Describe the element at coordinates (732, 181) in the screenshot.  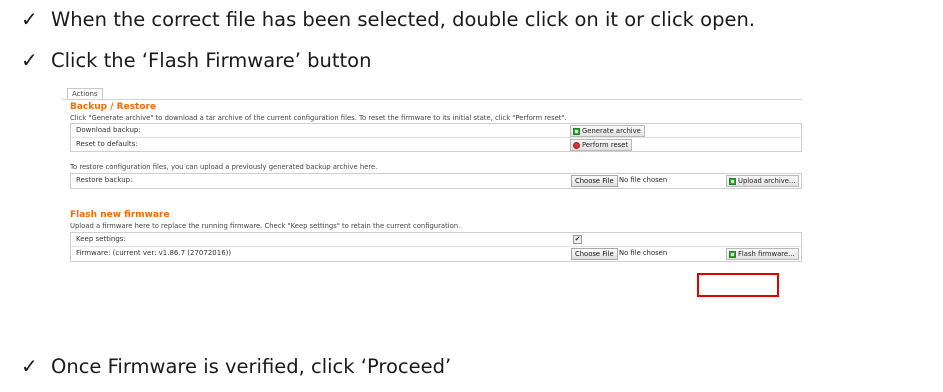
I see `upload-icon` at that location.